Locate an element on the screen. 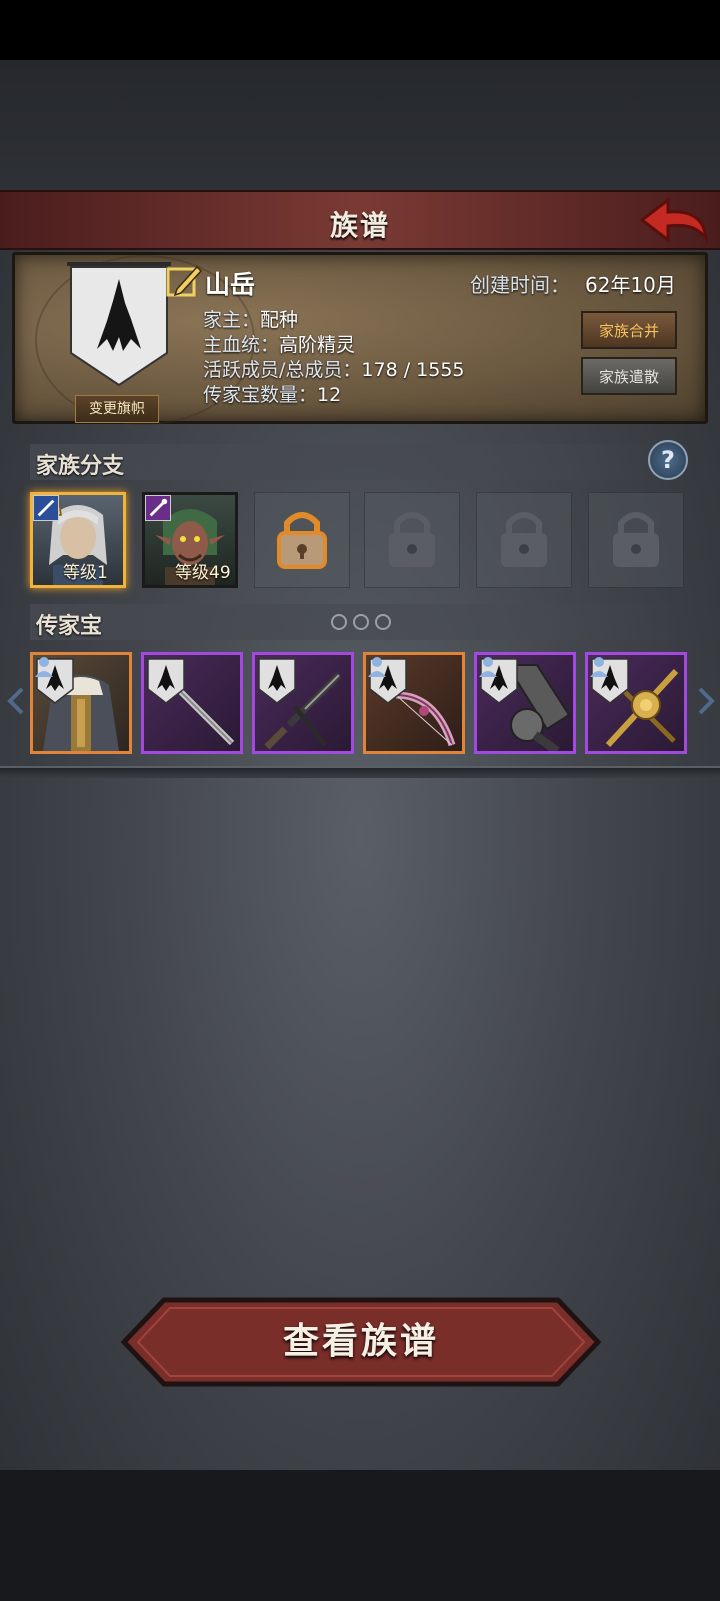  view-genealogy-button: 查看族谱 is located at coordinates (361, 1342).